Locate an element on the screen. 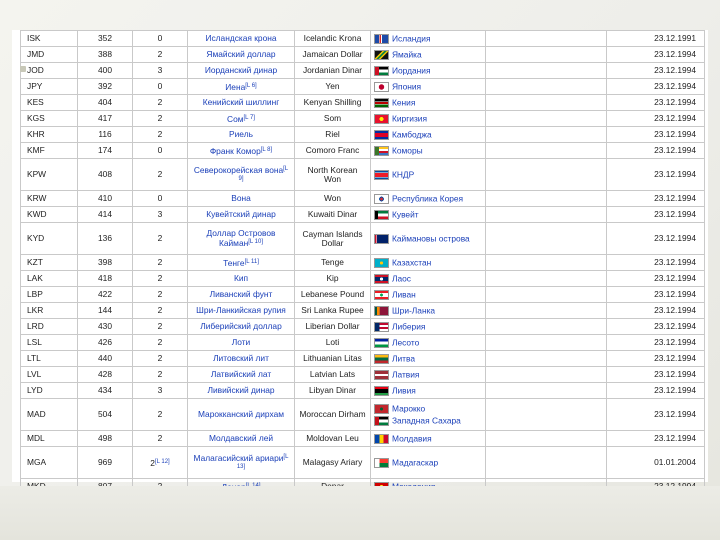 This screenshot has width=720, height=540. country-cell: Марокко Западная Сахара is located at coordinates (428, 414).